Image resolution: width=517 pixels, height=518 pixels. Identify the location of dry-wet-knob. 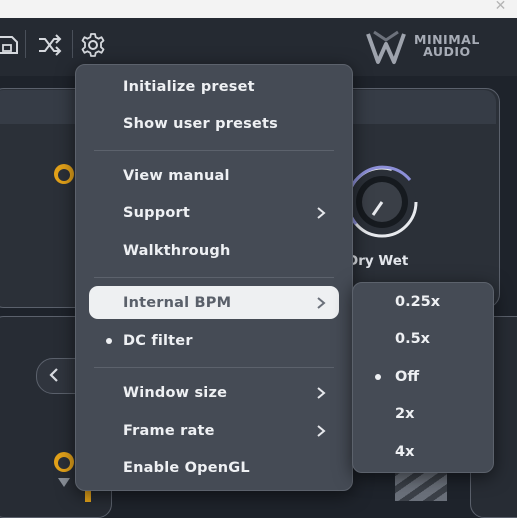
(384, 200).